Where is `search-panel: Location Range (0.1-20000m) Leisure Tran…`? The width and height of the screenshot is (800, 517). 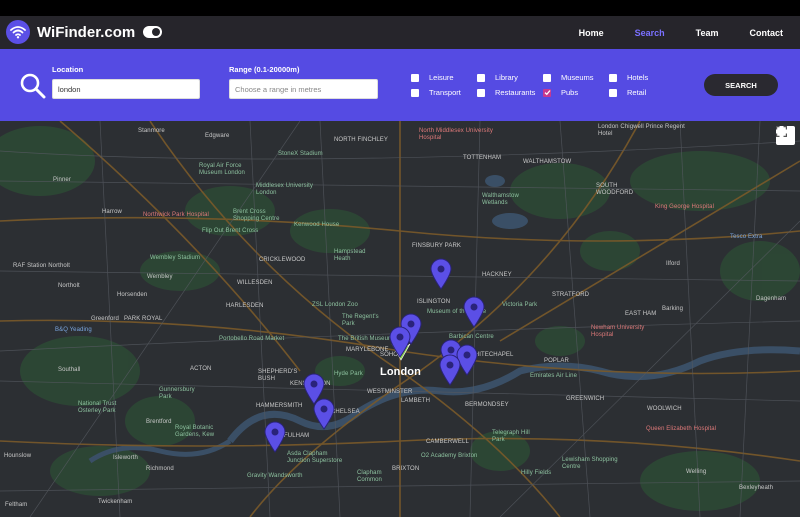 search-panel: Location Range (0.1-20000m) Leisure Tran… is located at coordinates (400, 85).